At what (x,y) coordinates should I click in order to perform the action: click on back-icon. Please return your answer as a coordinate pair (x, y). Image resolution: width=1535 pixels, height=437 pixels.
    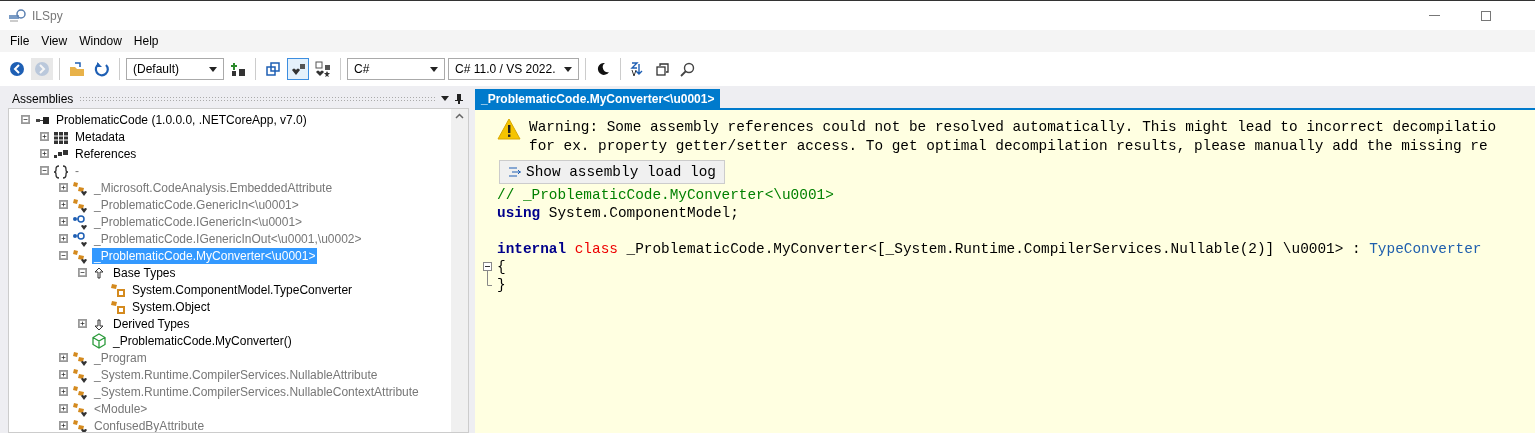
    Looking at the image, I should click on (17, 69).